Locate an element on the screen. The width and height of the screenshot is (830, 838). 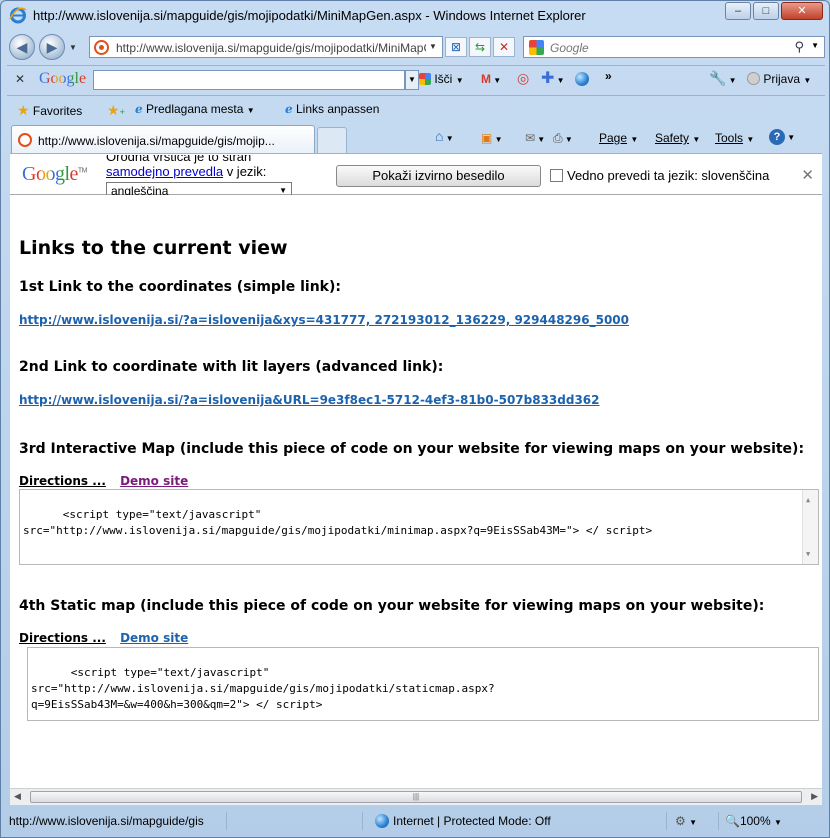
help-icon: ? is located at coordinates (777, 137).